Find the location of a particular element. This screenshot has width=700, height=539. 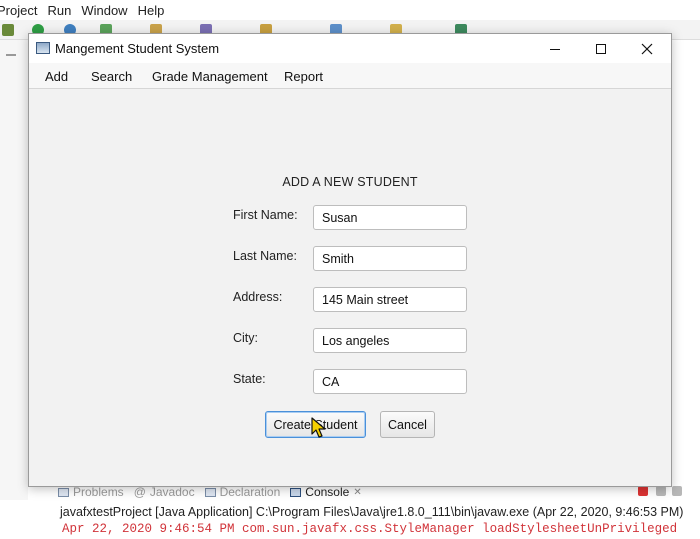

maximize-icon is located at coordinates (601, 48).